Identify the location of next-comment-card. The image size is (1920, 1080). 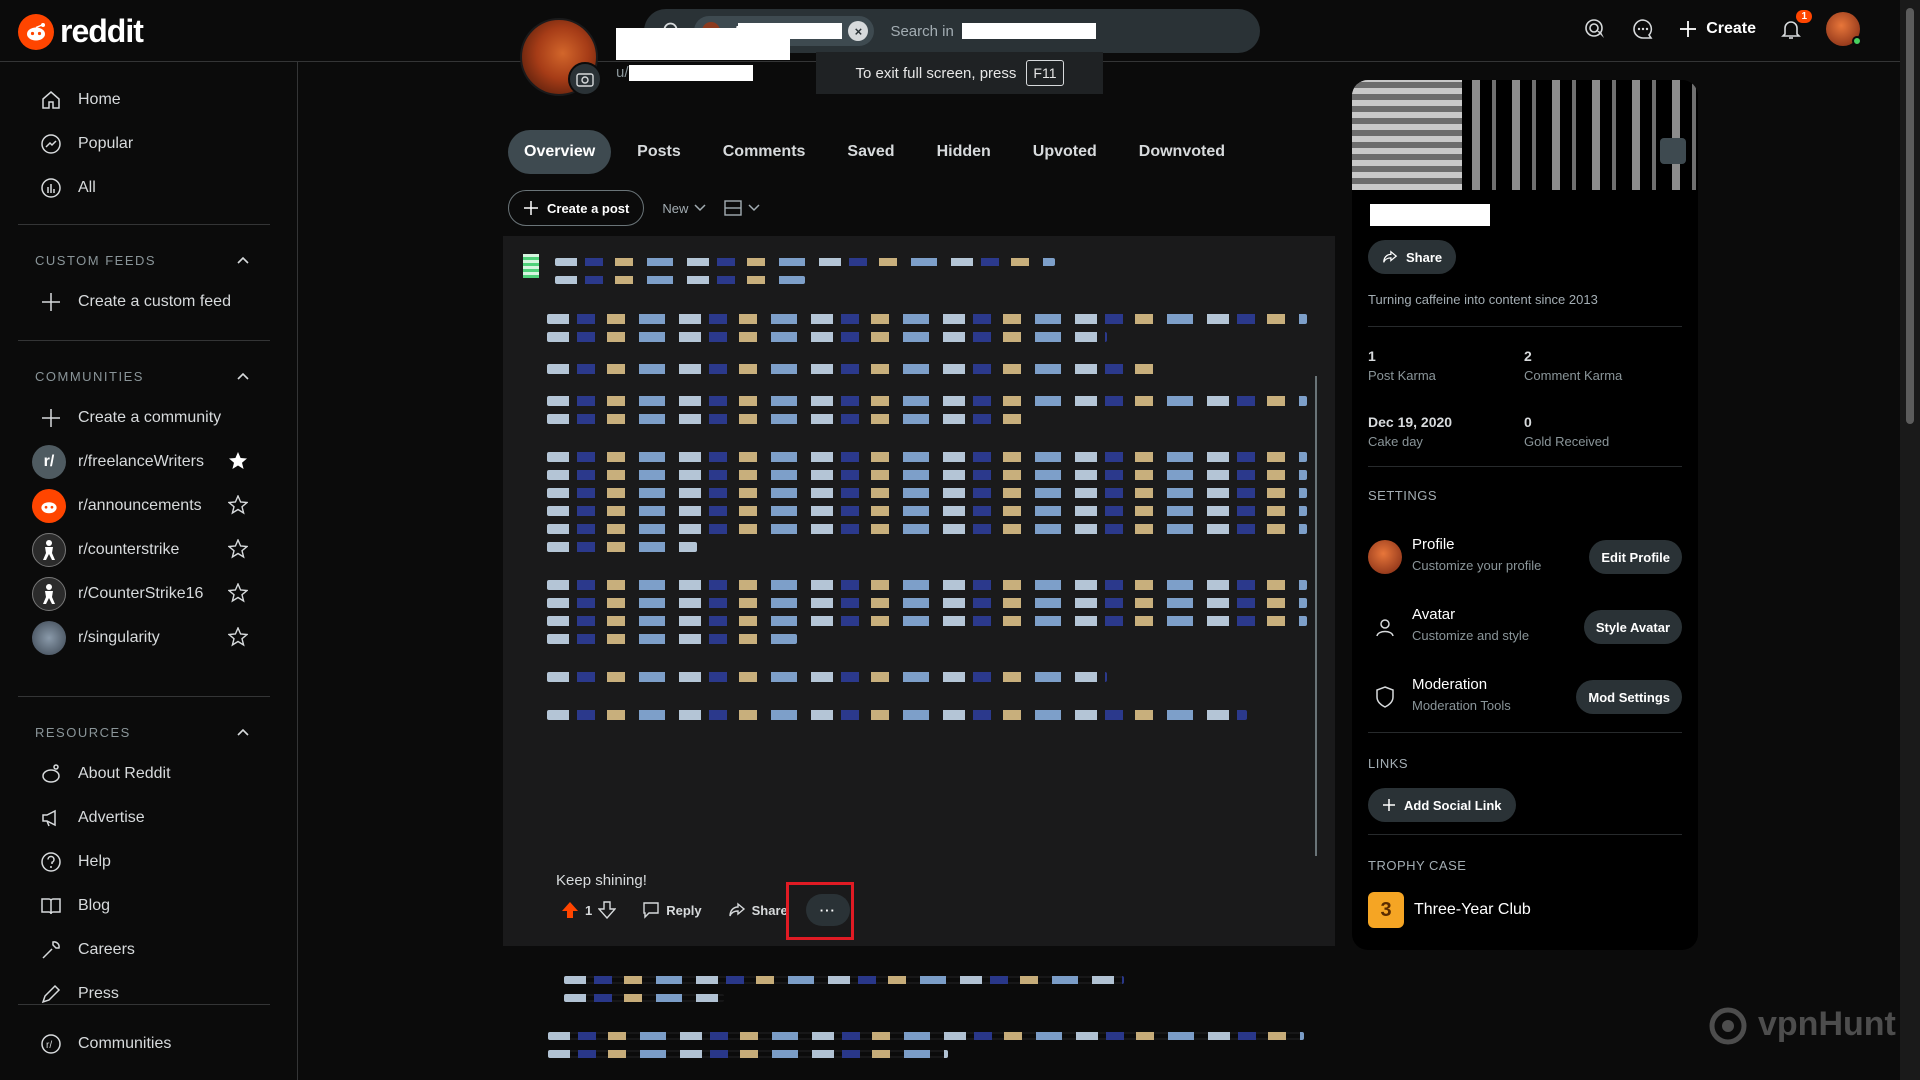
(928, 1020).